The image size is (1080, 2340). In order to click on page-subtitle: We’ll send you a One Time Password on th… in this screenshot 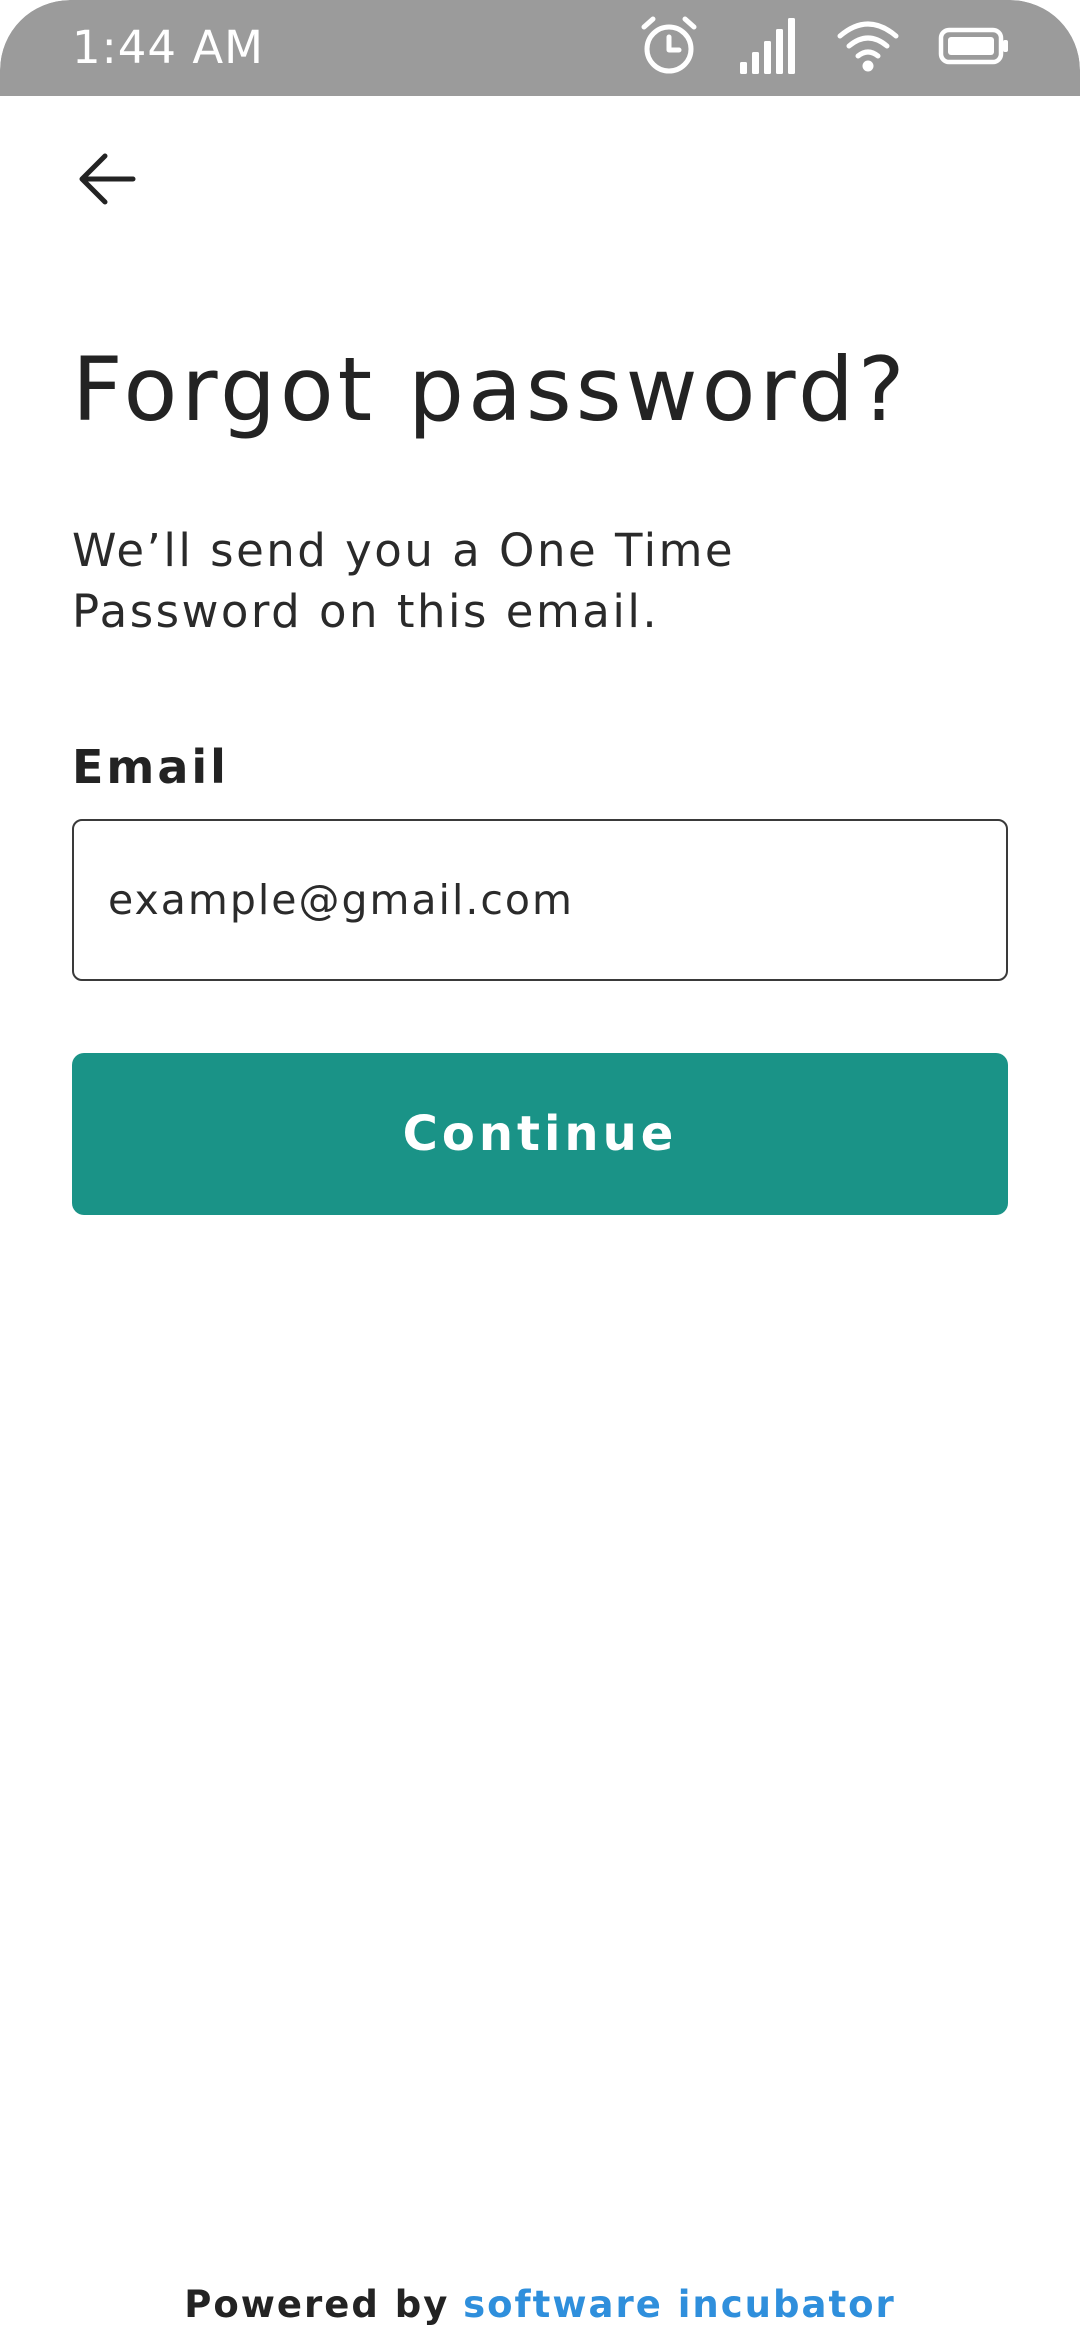, I will do `click(522, 581)`.